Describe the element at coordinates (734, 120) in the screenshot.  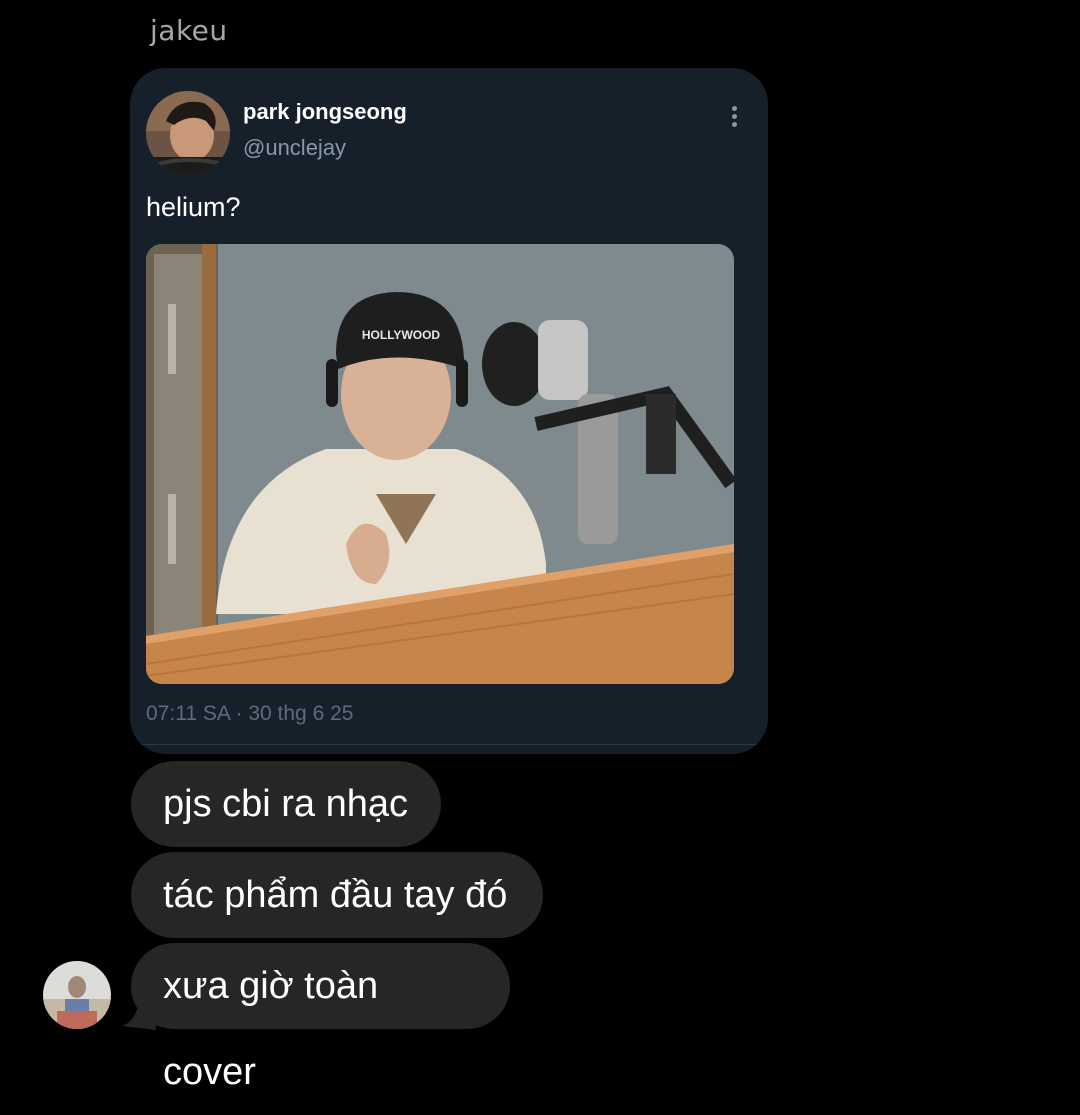
I see `more-vertical-icon` at that location.